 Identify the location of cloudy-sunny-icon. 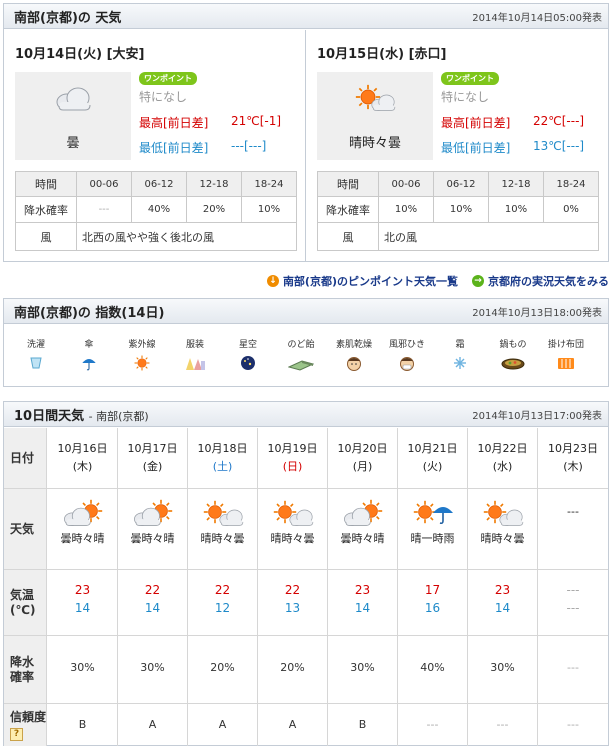
(153, 512).